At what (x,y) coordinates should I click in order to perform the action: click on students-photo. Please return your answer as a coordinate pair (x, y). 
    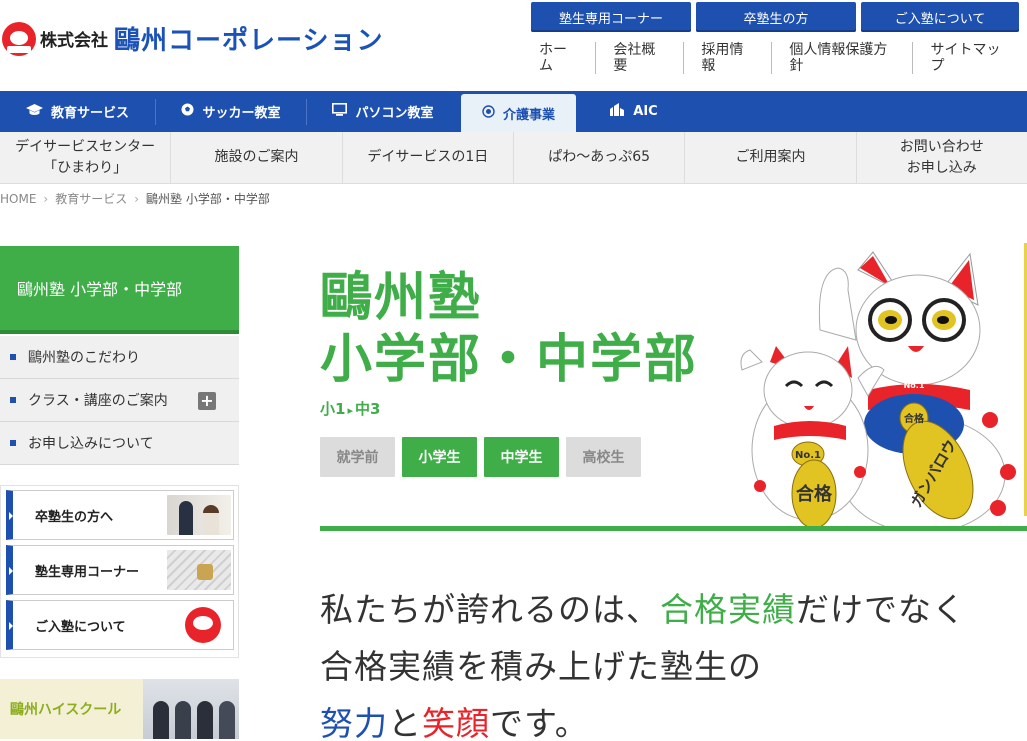
    Looking at the image, I should click on (191, 709).